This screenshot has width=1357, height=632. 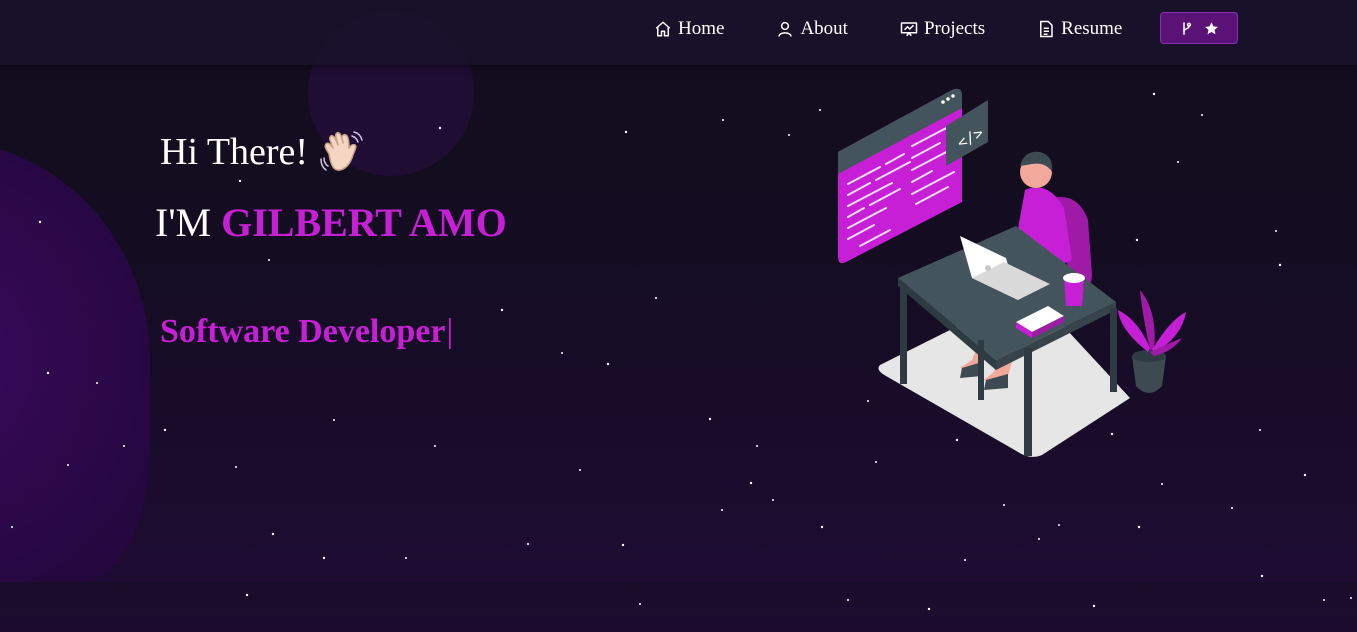 I want to click on nav-item-label: Projects, so click(x=954, y=28).